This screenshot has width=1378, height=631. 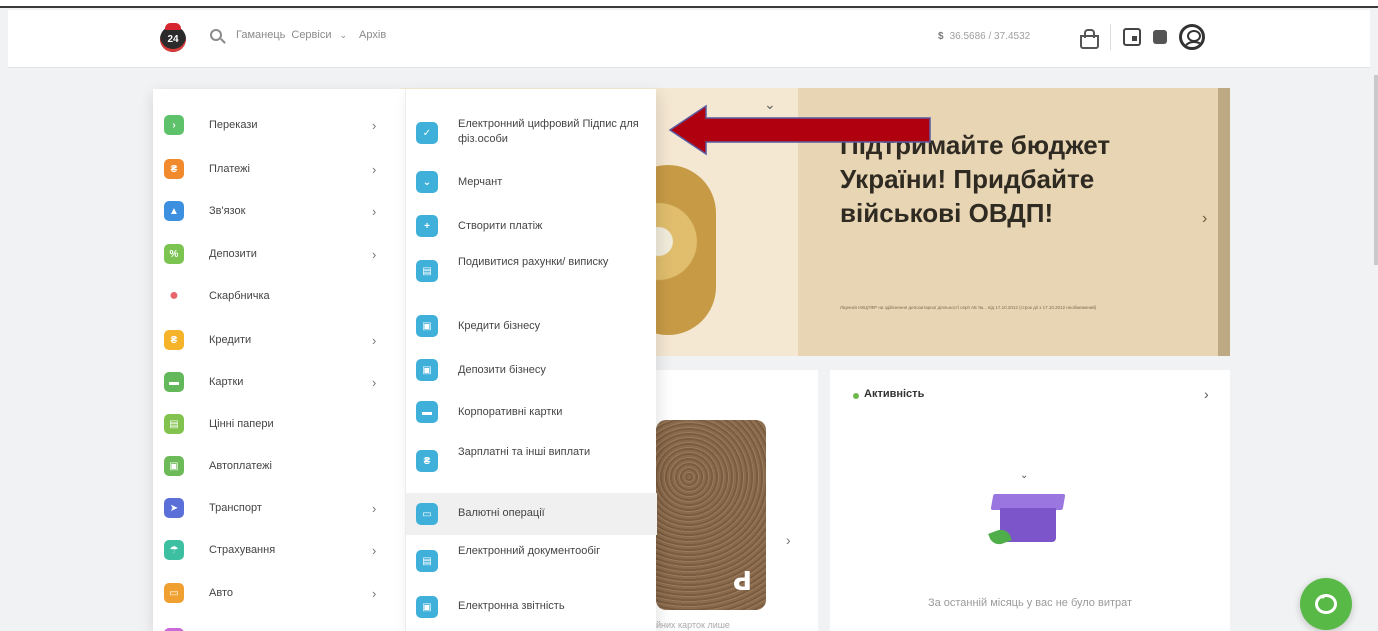 I want to click on red-arrow-annotation-icon, so click(x=799, y=130).